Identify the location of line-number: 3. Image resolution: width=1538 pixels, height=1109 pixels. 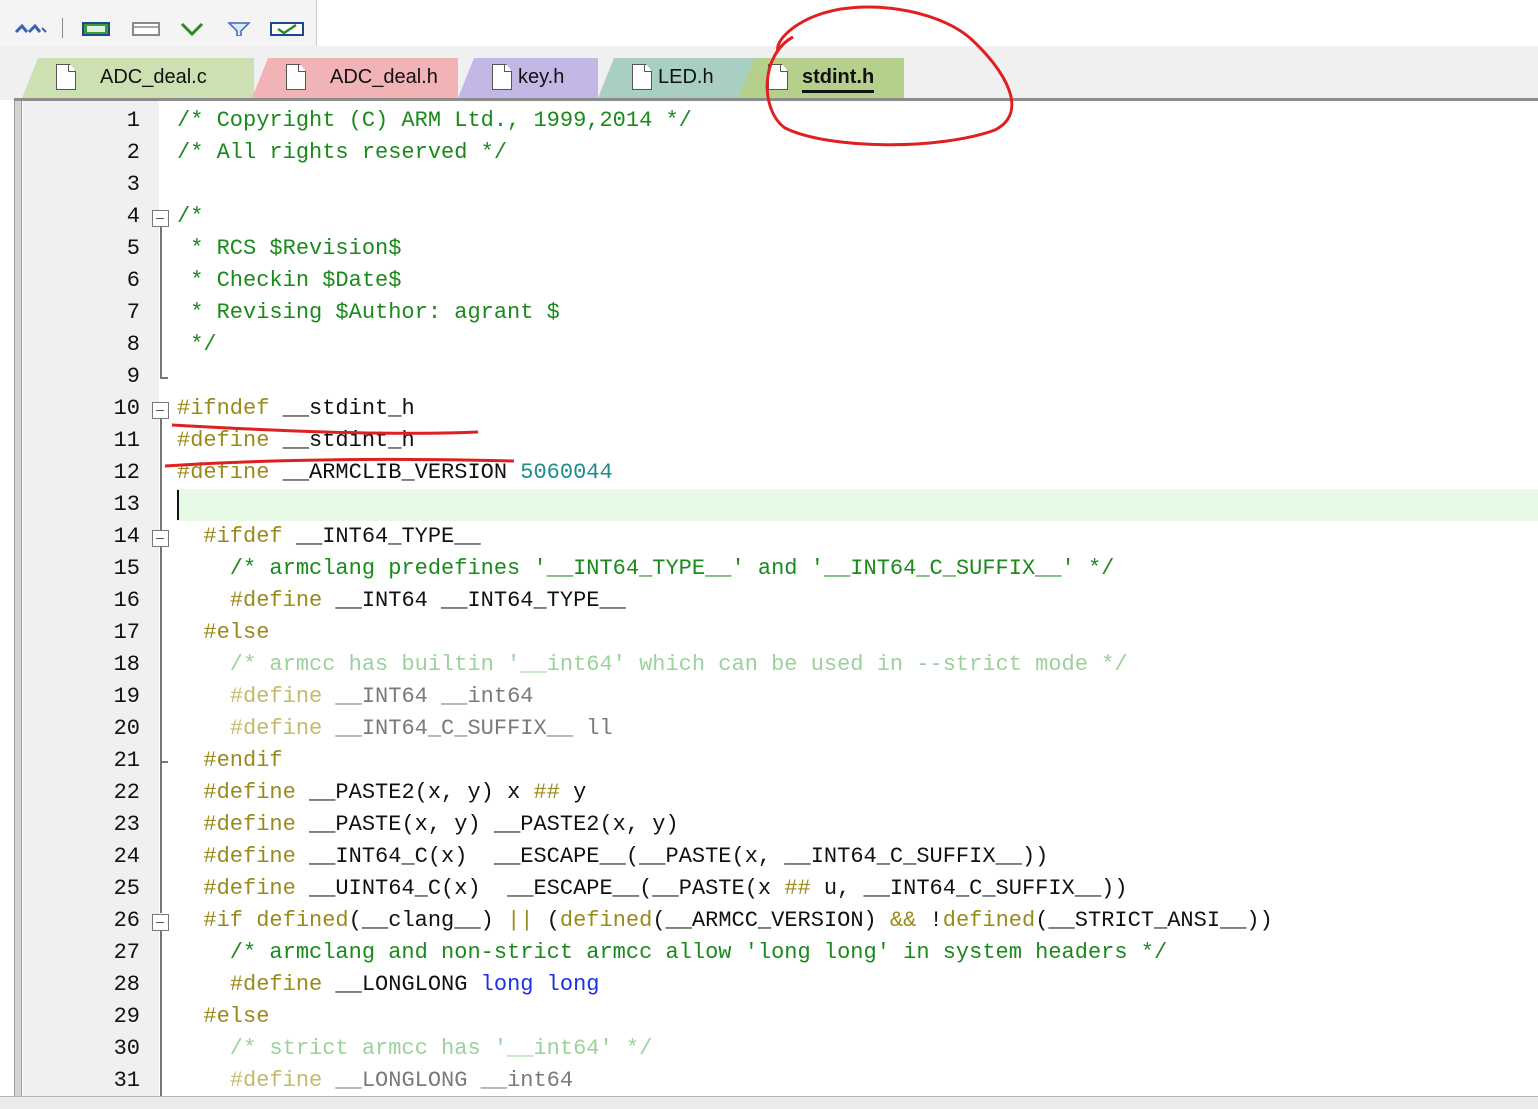
(133, 184).